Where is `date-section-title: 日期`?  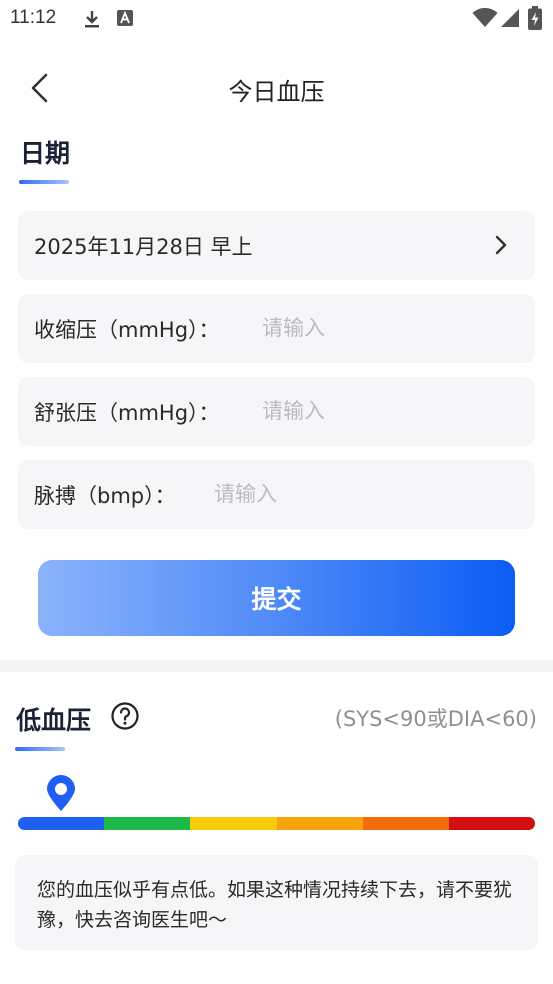
date-section-title: 日期 is located at coordinates (45, 153).